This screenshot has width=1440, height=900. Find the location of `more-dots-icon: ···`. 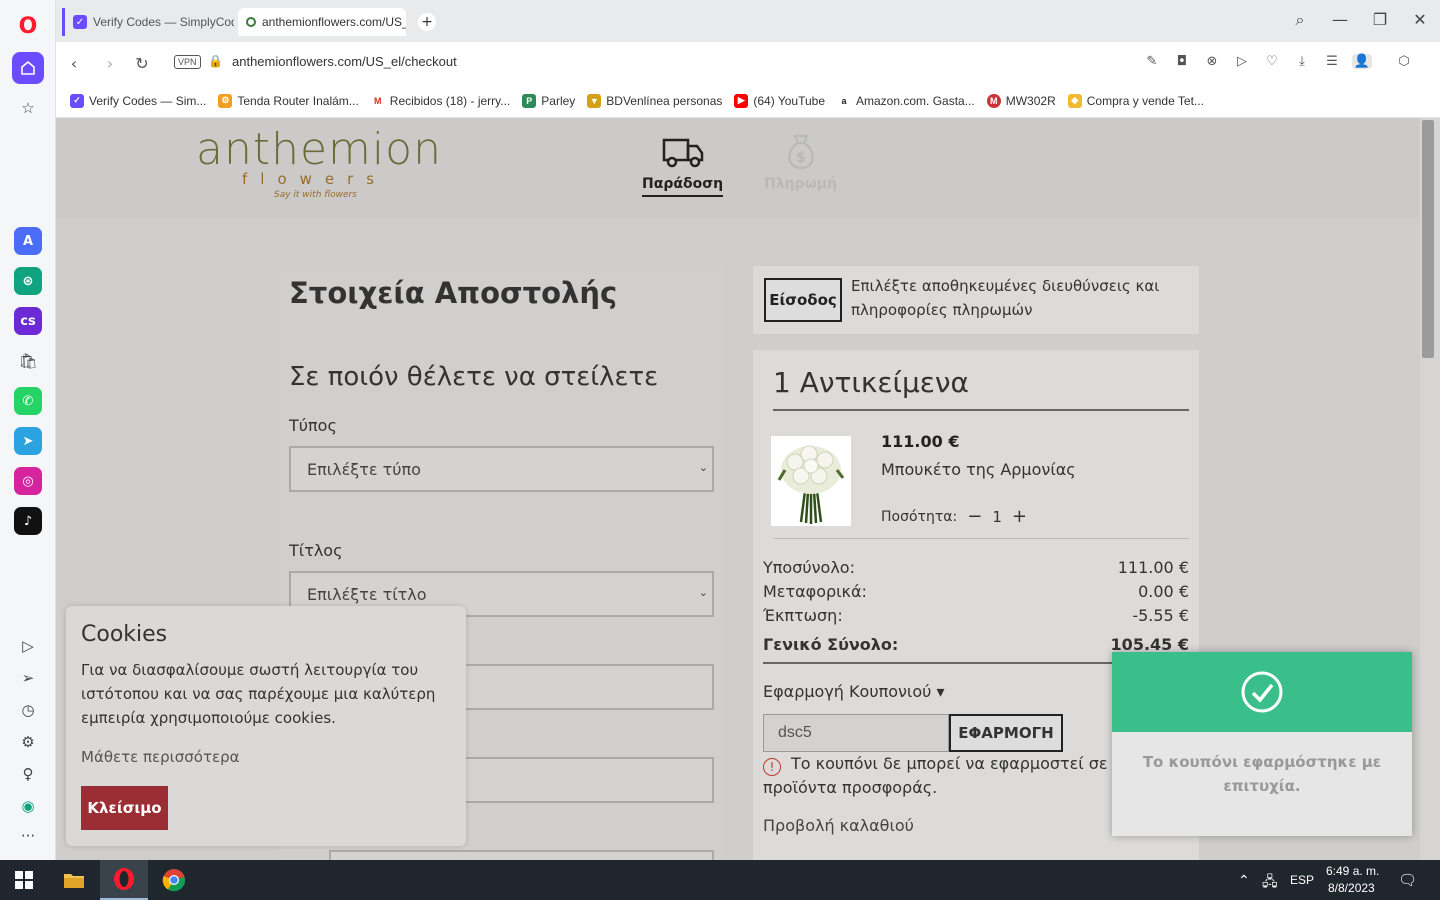

more-dots-icon: ··· is located at coordinates (28, 836).